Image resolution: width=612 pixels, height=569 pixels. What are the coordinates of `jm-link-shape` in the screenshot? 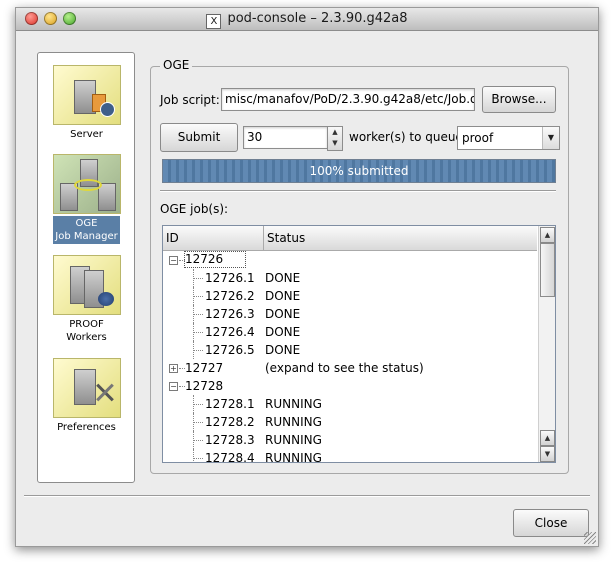 It's located at (87, 185).